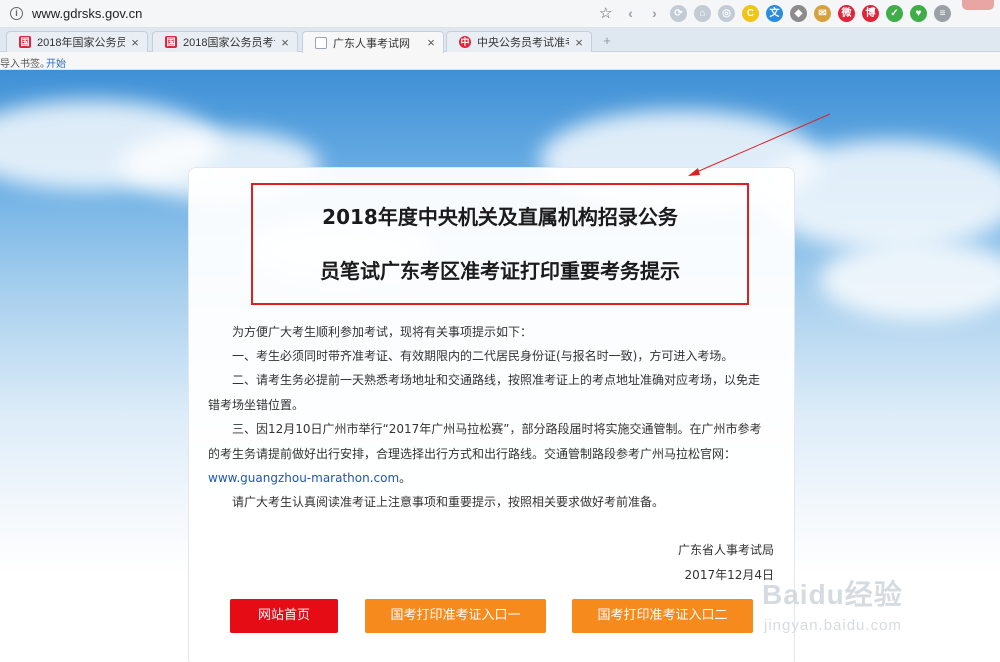 Image resolution: width=1000 pixels, height=662 pixels. I want to click on info-icon: i, so click(16, 13).